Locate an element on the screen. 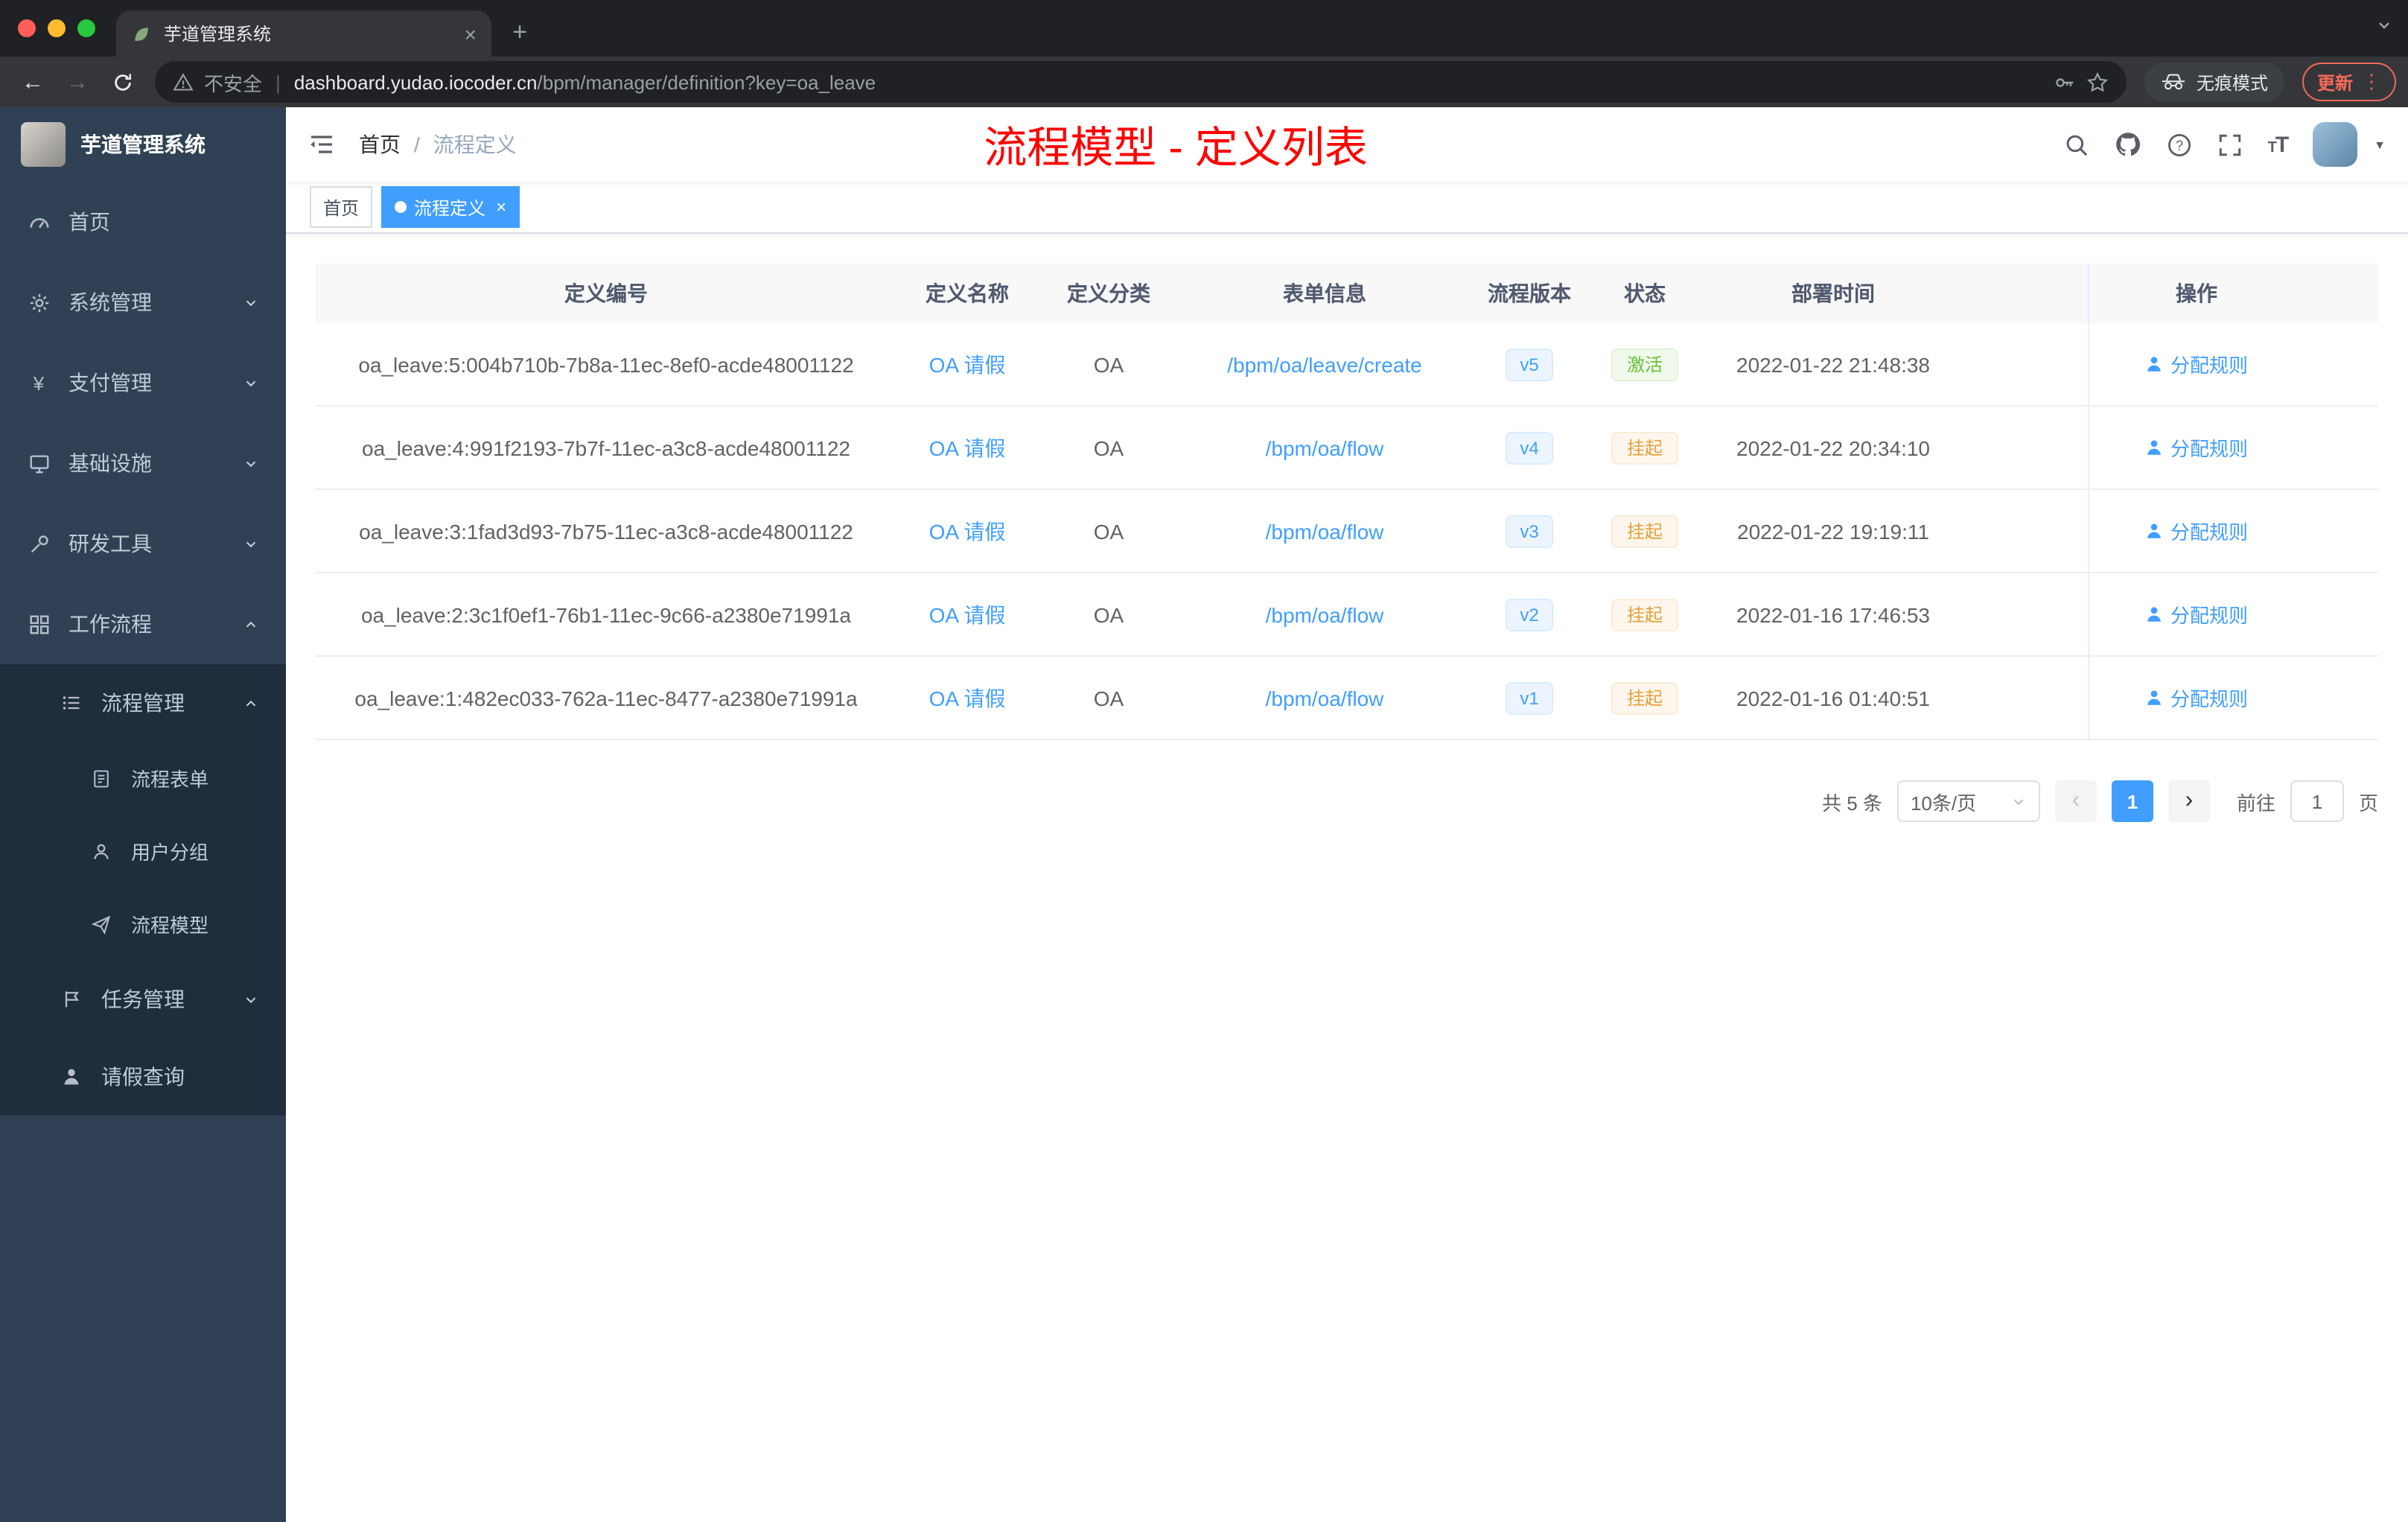 This screenshot has width=2408, height=1522. sidebar-item-process-management: 流程管理 is located at coordinates (143, 703).